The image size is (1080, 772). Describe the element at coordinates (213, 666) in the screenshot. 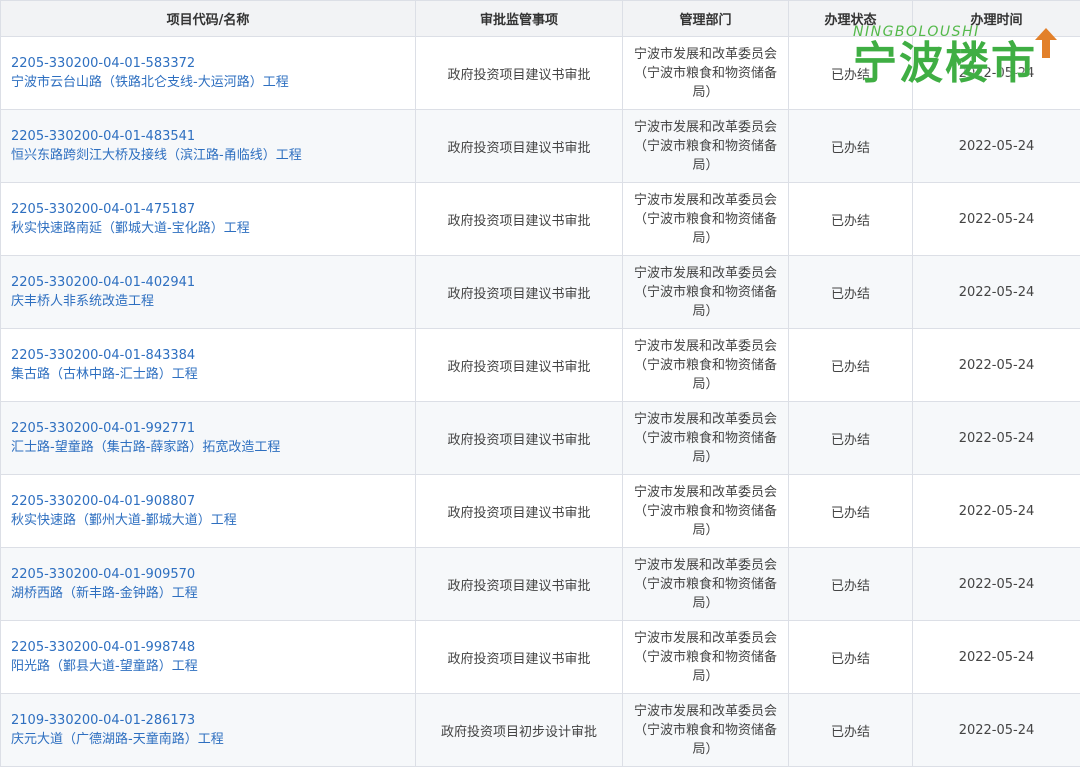

I see `project-name-link: 阳光路（鄞县大道-望童路）工程` at that location.